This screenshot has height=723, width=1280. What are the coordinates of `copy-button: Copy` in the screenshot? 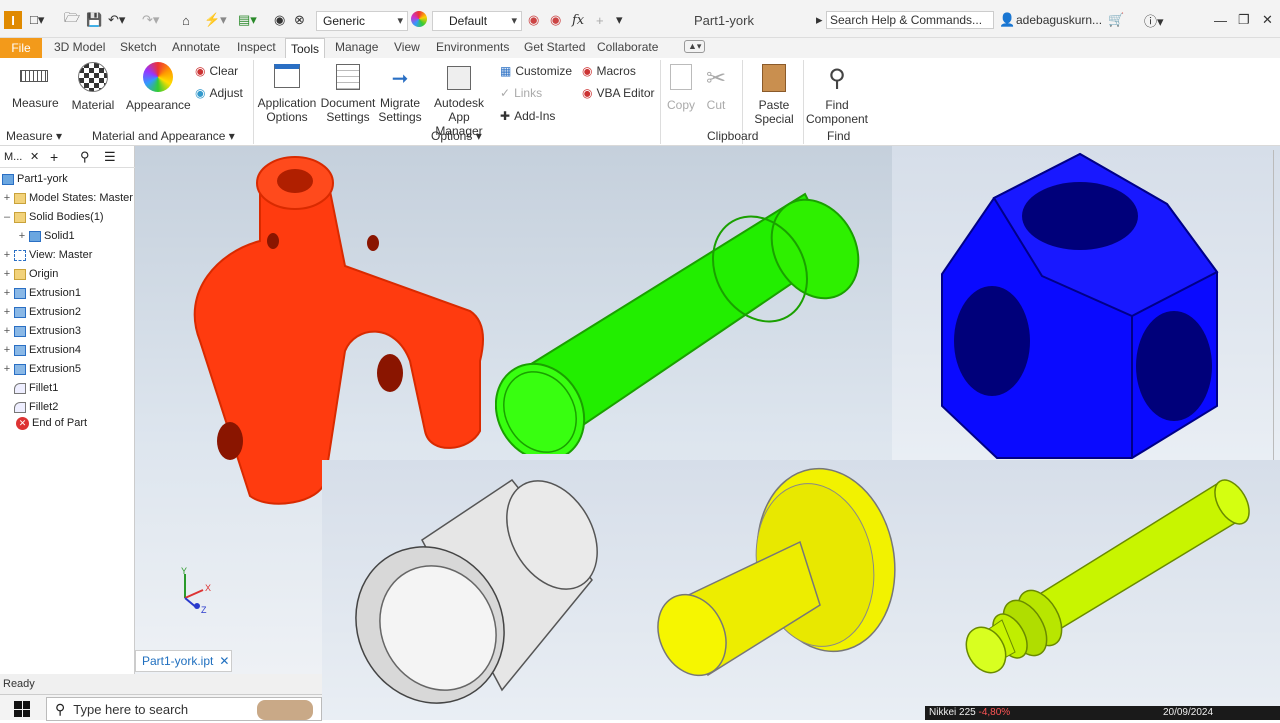 It's located at (681, 87).